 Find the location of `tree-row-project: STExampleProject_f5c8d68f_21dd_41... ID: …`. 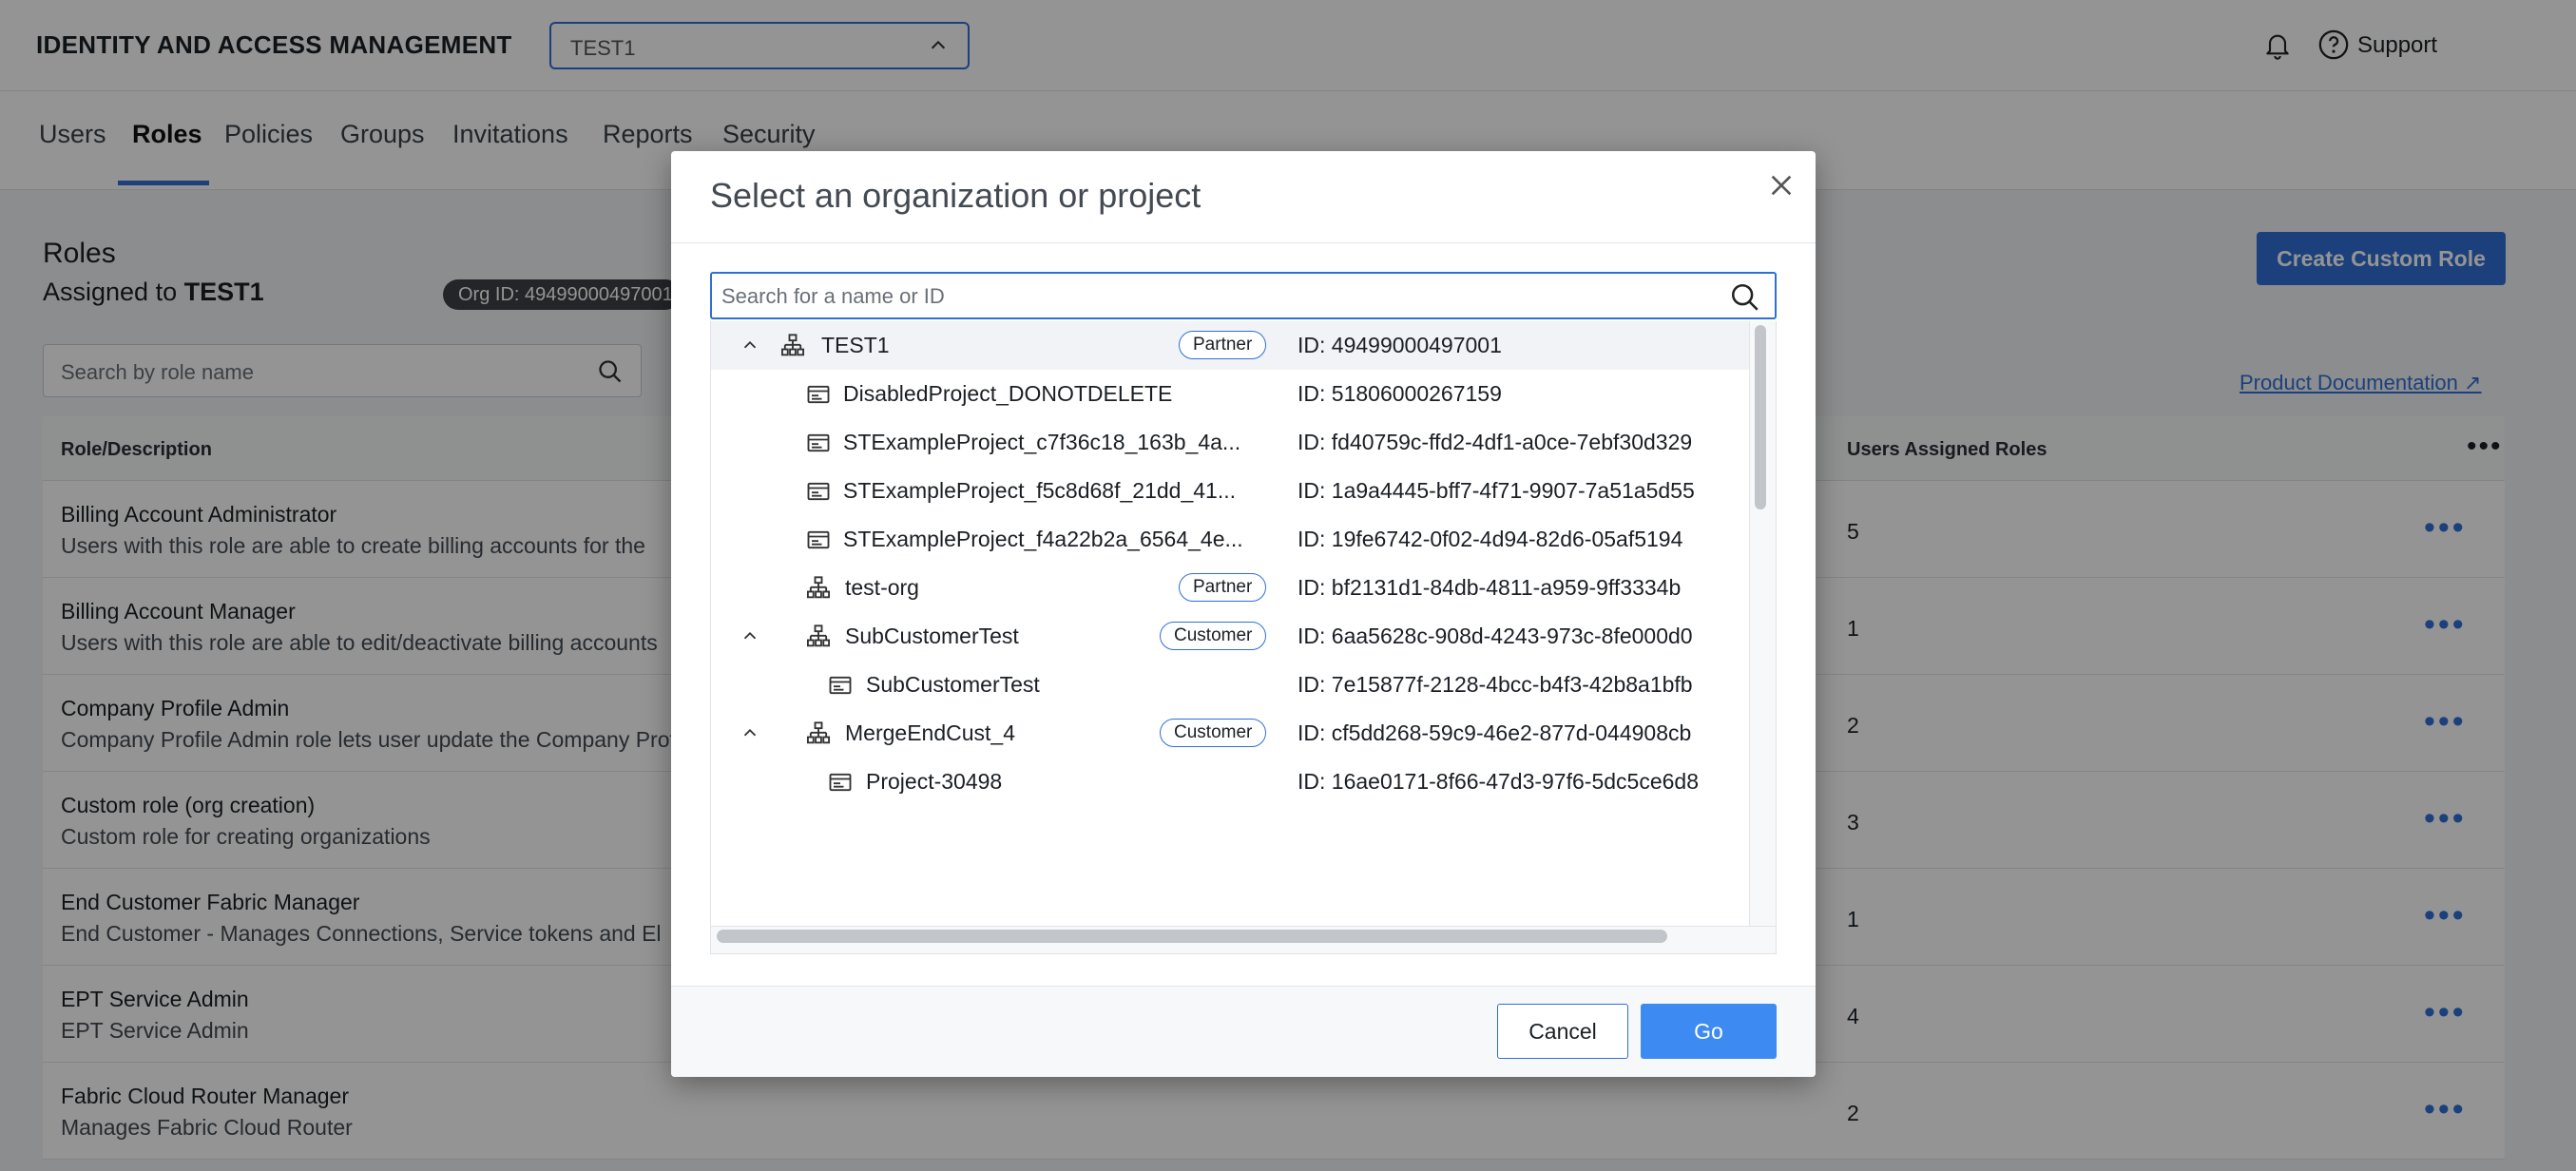

tree-row-project: STExampleProject_f5c8d68f_21dd_41... ID: … is located at coordinates (1230, 491).